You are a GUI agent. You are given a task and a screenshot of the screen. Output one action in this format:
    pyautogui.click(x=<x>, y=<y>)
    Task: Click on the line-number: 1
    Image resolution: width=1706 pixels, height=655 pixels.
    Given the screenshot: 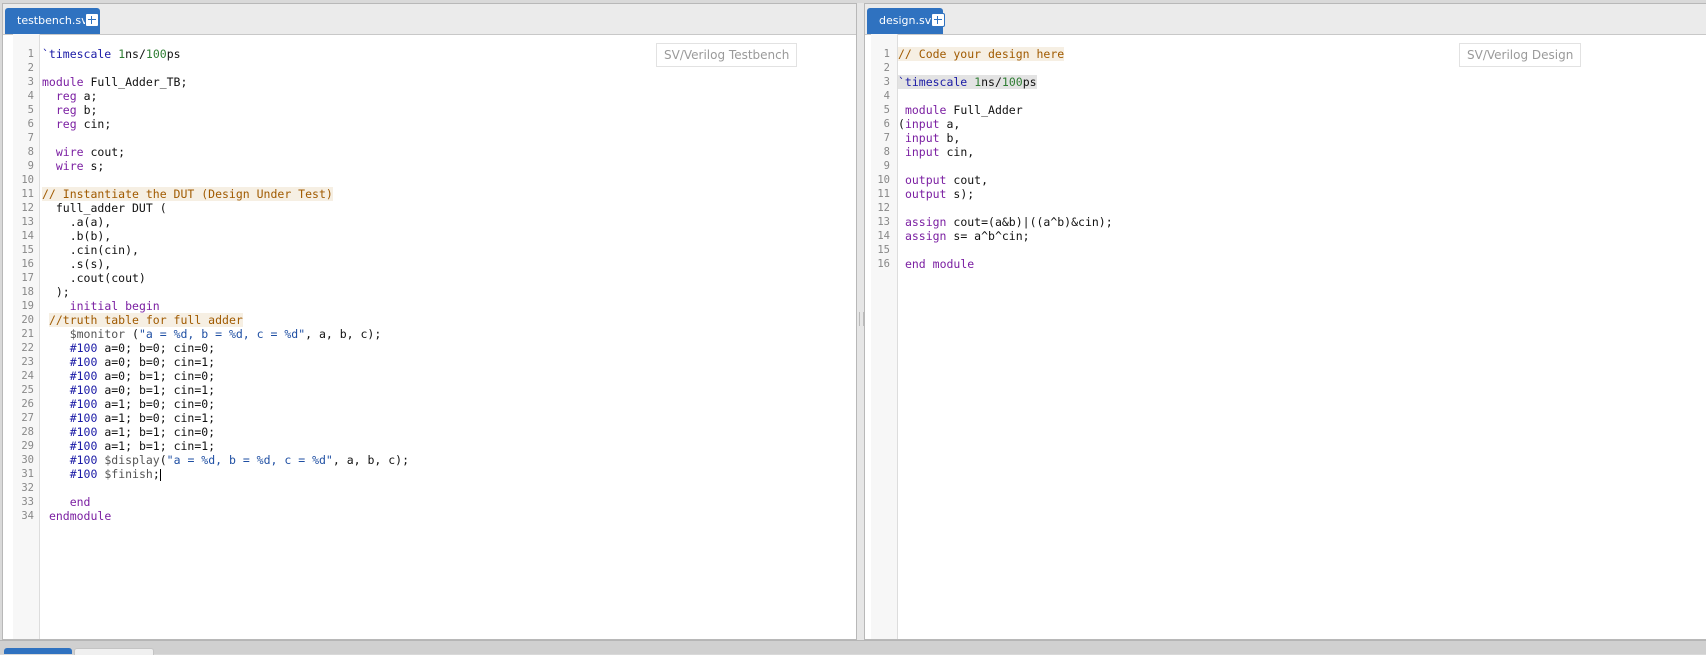 What is the action you would take?
    pyautogui.click(x=886, y=54)
    